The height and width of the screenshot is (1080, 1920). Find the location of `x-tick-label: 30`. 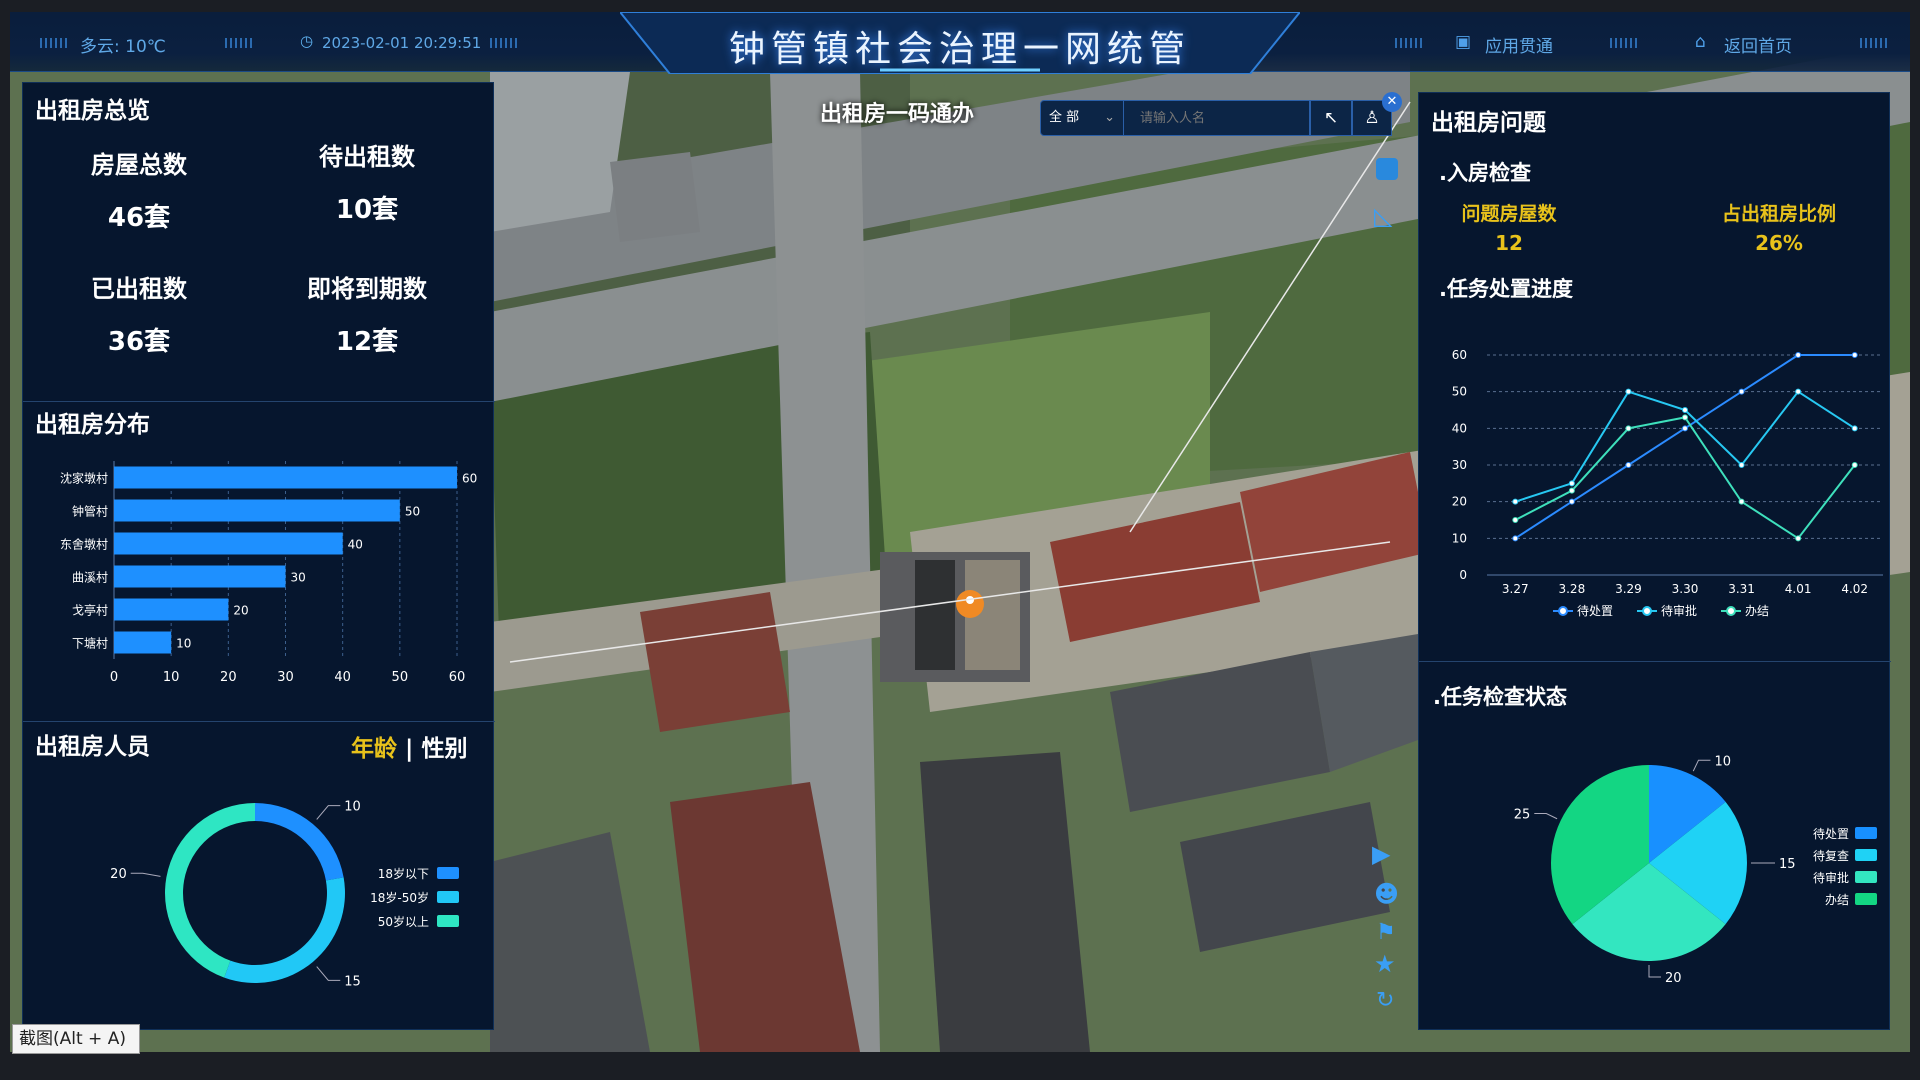

x-tick-label: 30 is located at coordinates (285, 677).